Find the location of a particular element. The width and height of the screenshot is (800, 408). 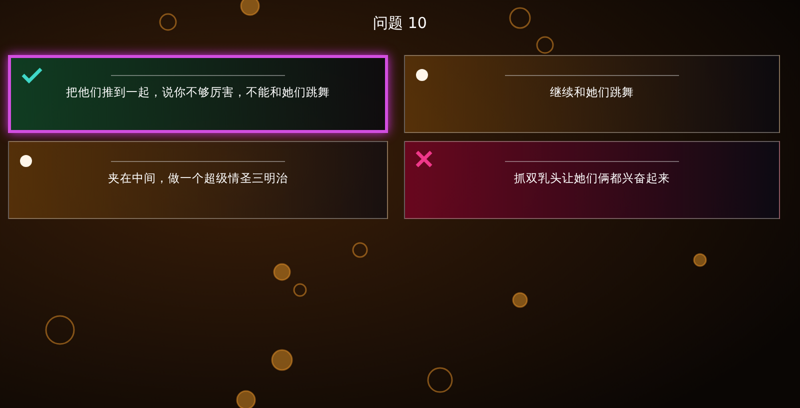

answer-text: 夹在中间，做一个超级情圣三明治 is located at coordinates (198, 178).